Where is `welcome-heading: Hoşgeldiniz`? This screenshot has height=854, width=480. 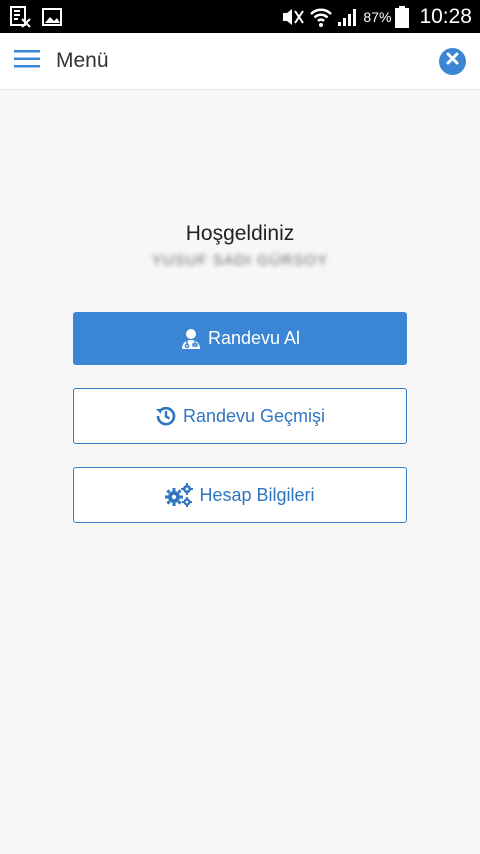 welcome-heading: Hoşgeldiniz is located at coordinates (240, 233).